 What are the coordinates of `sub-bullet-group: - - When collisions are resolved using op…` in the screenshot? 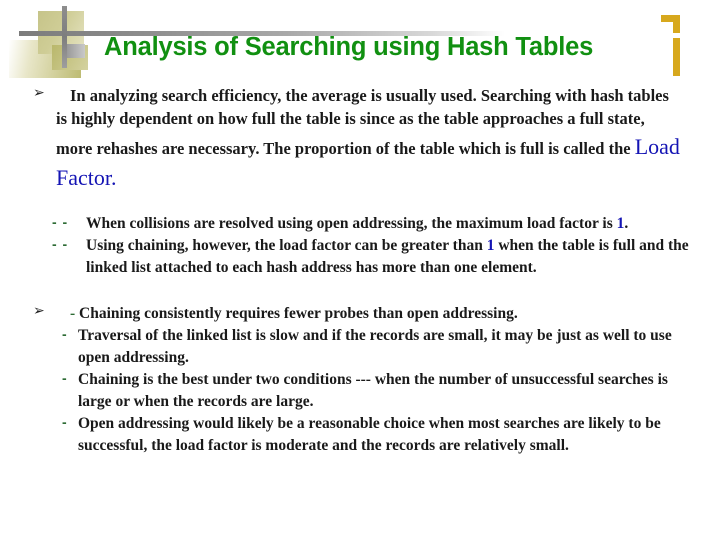 It's located at (360, 246).